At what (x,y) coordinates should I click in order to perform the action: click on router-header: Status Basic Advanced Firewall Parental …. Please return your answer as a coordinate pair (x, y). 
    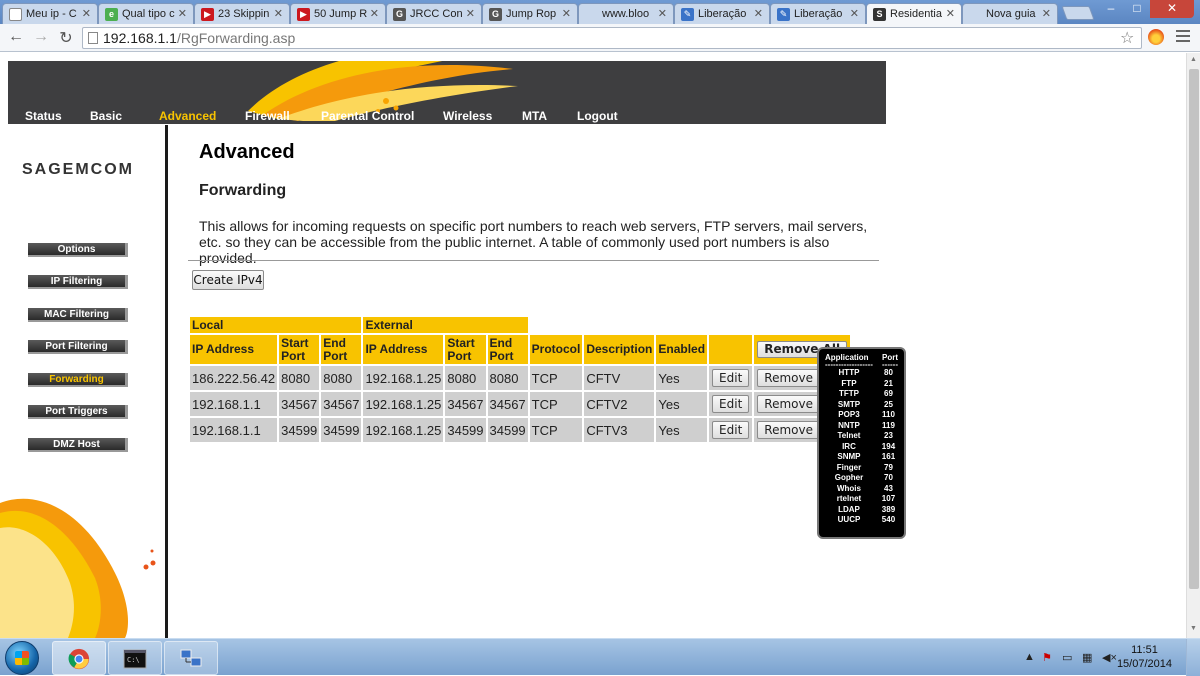
    Looking at the image, I should click on (447, 92).